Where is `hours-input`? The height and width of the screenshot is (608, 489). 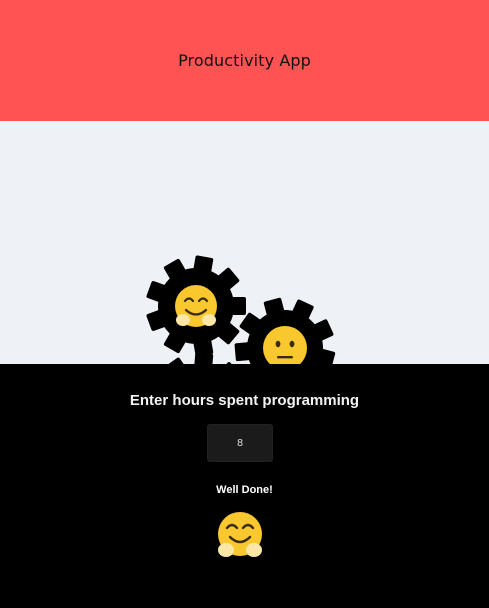 hours-input is located at coordinates (240, 443).